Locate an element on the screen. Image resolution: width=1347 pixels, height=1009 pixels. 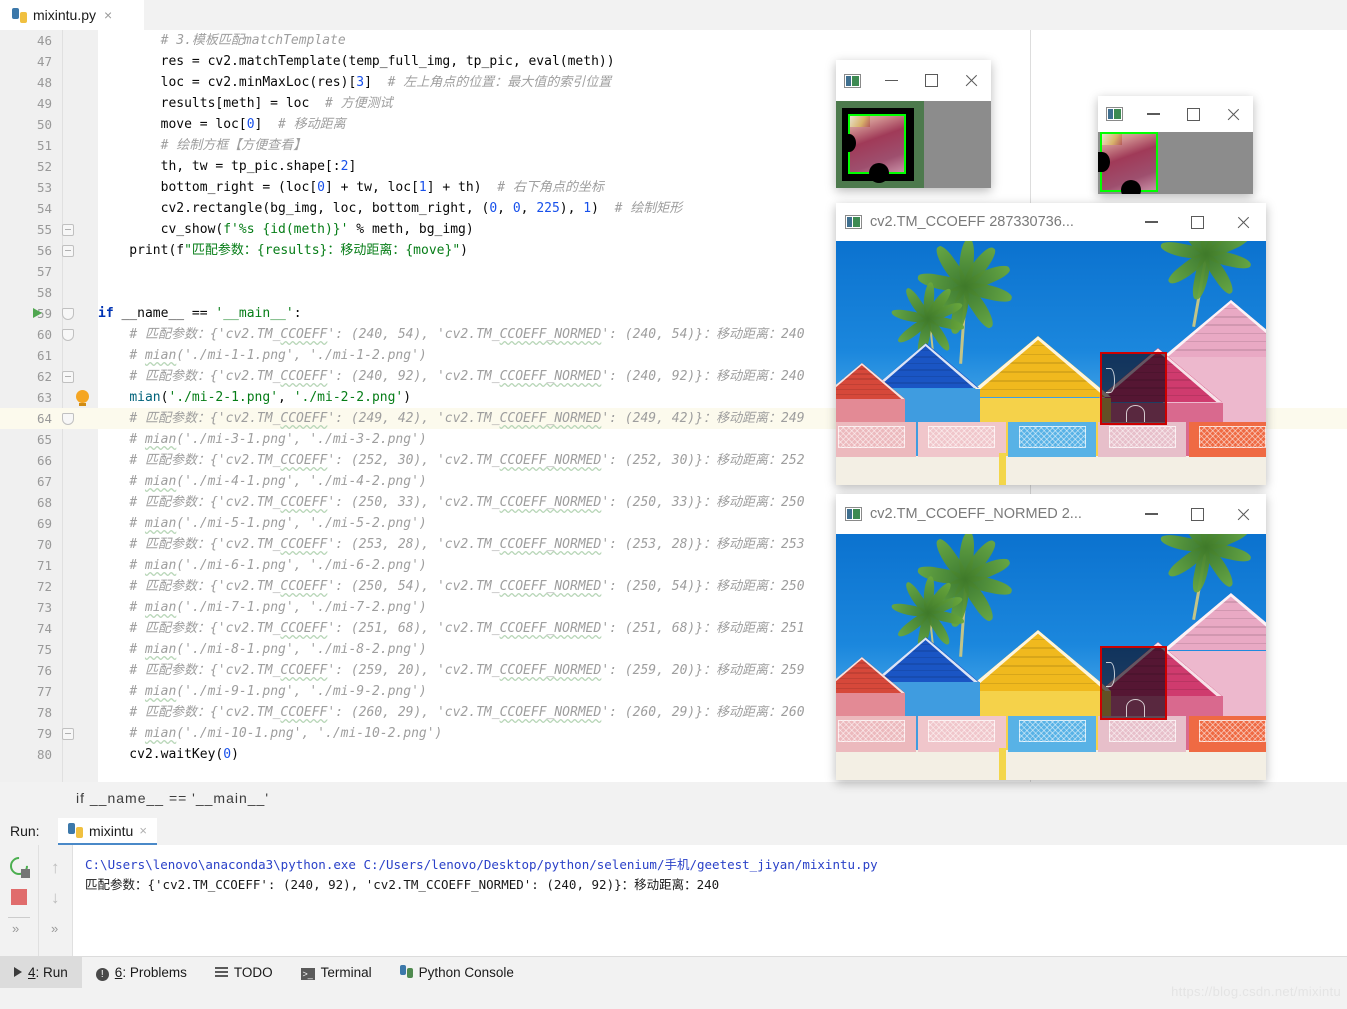
code-text: # mian('./mi-9-1.png', './mi-9-2.png') is located at coordinates (278, 691).